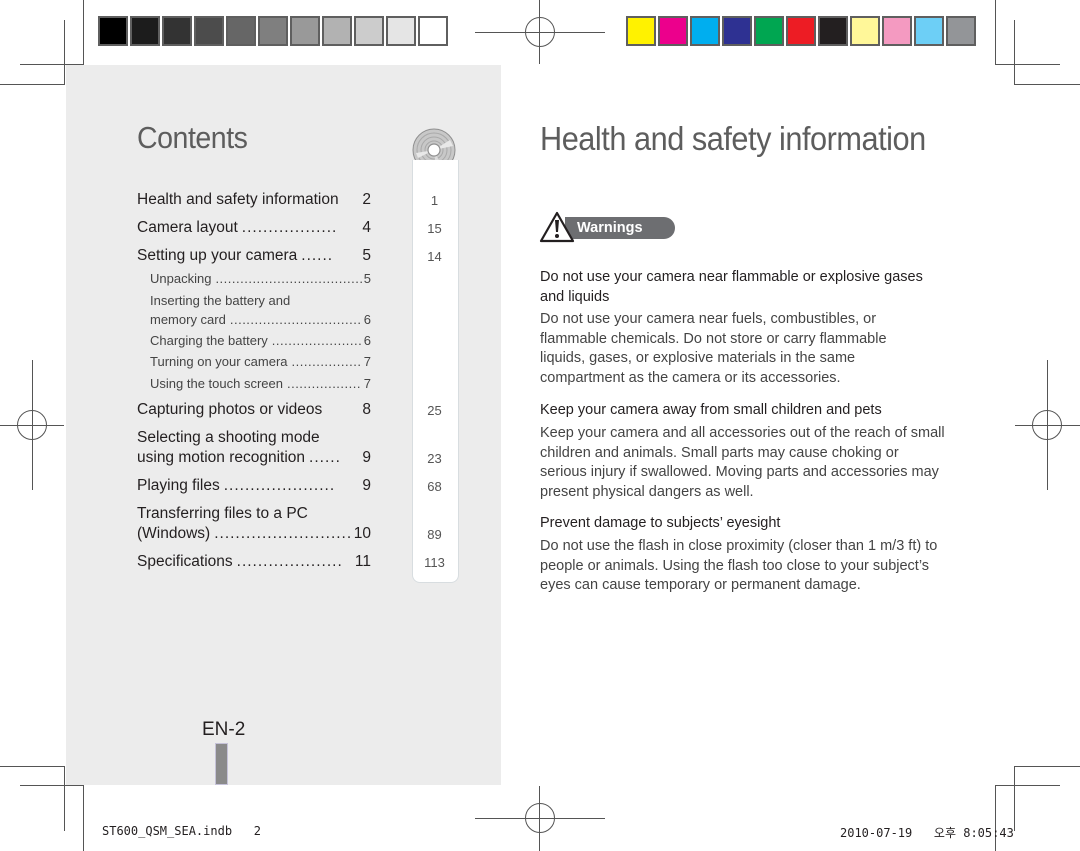  I want to click on toc-item-specifications: Specifications .................... 11, so click(254, 562).